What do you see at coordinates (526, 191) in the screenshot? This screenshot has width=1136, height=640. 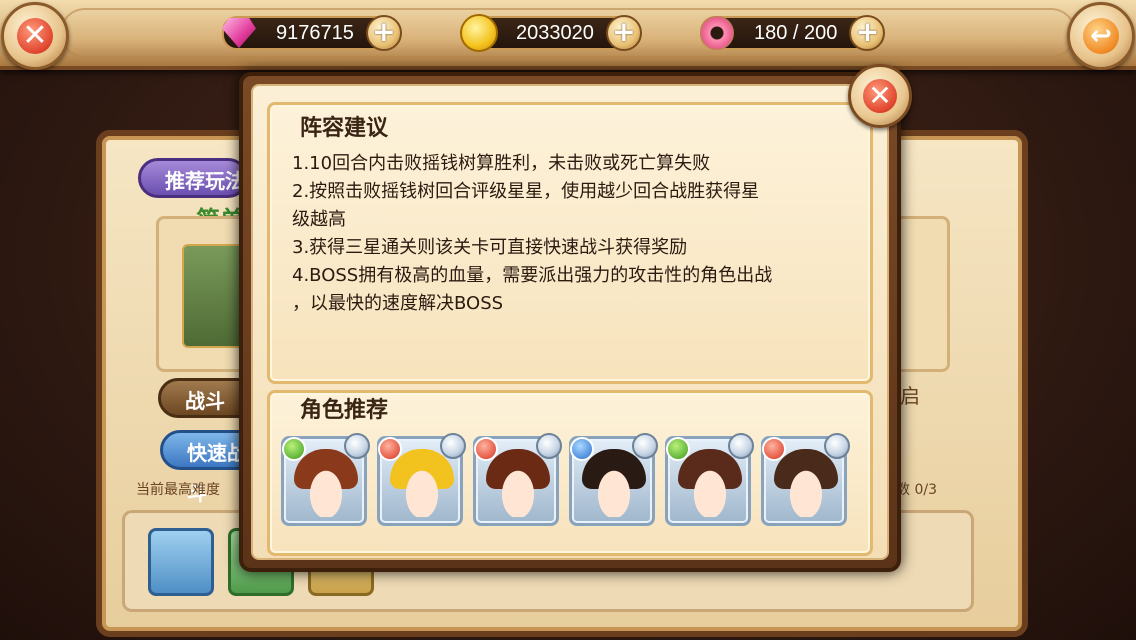 I see `advice-line: 2.按照击败摇钱树回合评级星星，使用越少回合战胜获得星` at bounding box center [526, 191].